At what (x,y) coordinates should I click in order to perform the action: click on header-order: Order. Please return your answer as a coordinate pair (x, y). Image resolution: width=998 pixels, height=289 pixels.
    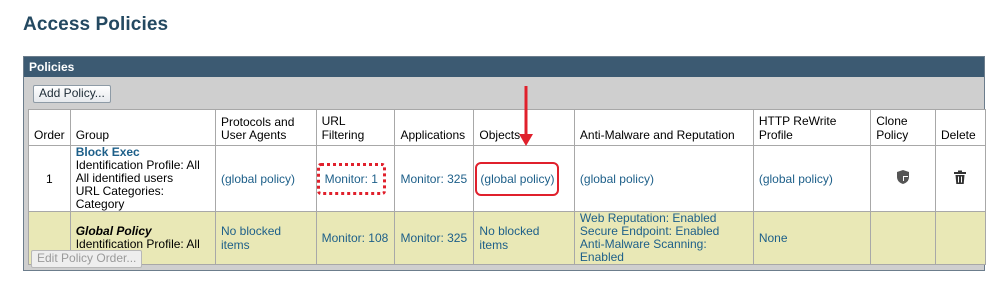
    Looking at the image, I should click on (49, 127).